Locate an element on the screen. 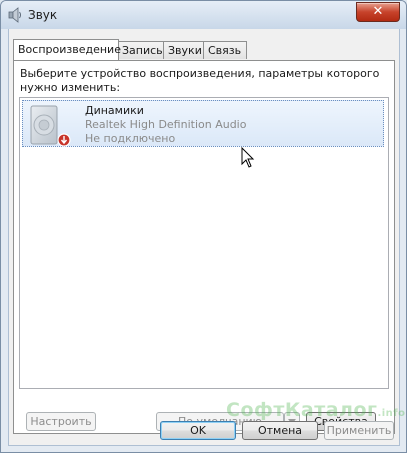 This screenshot has height=453, width=407. watermark: СофтКаталог.info is located at coordinates (316, 410).